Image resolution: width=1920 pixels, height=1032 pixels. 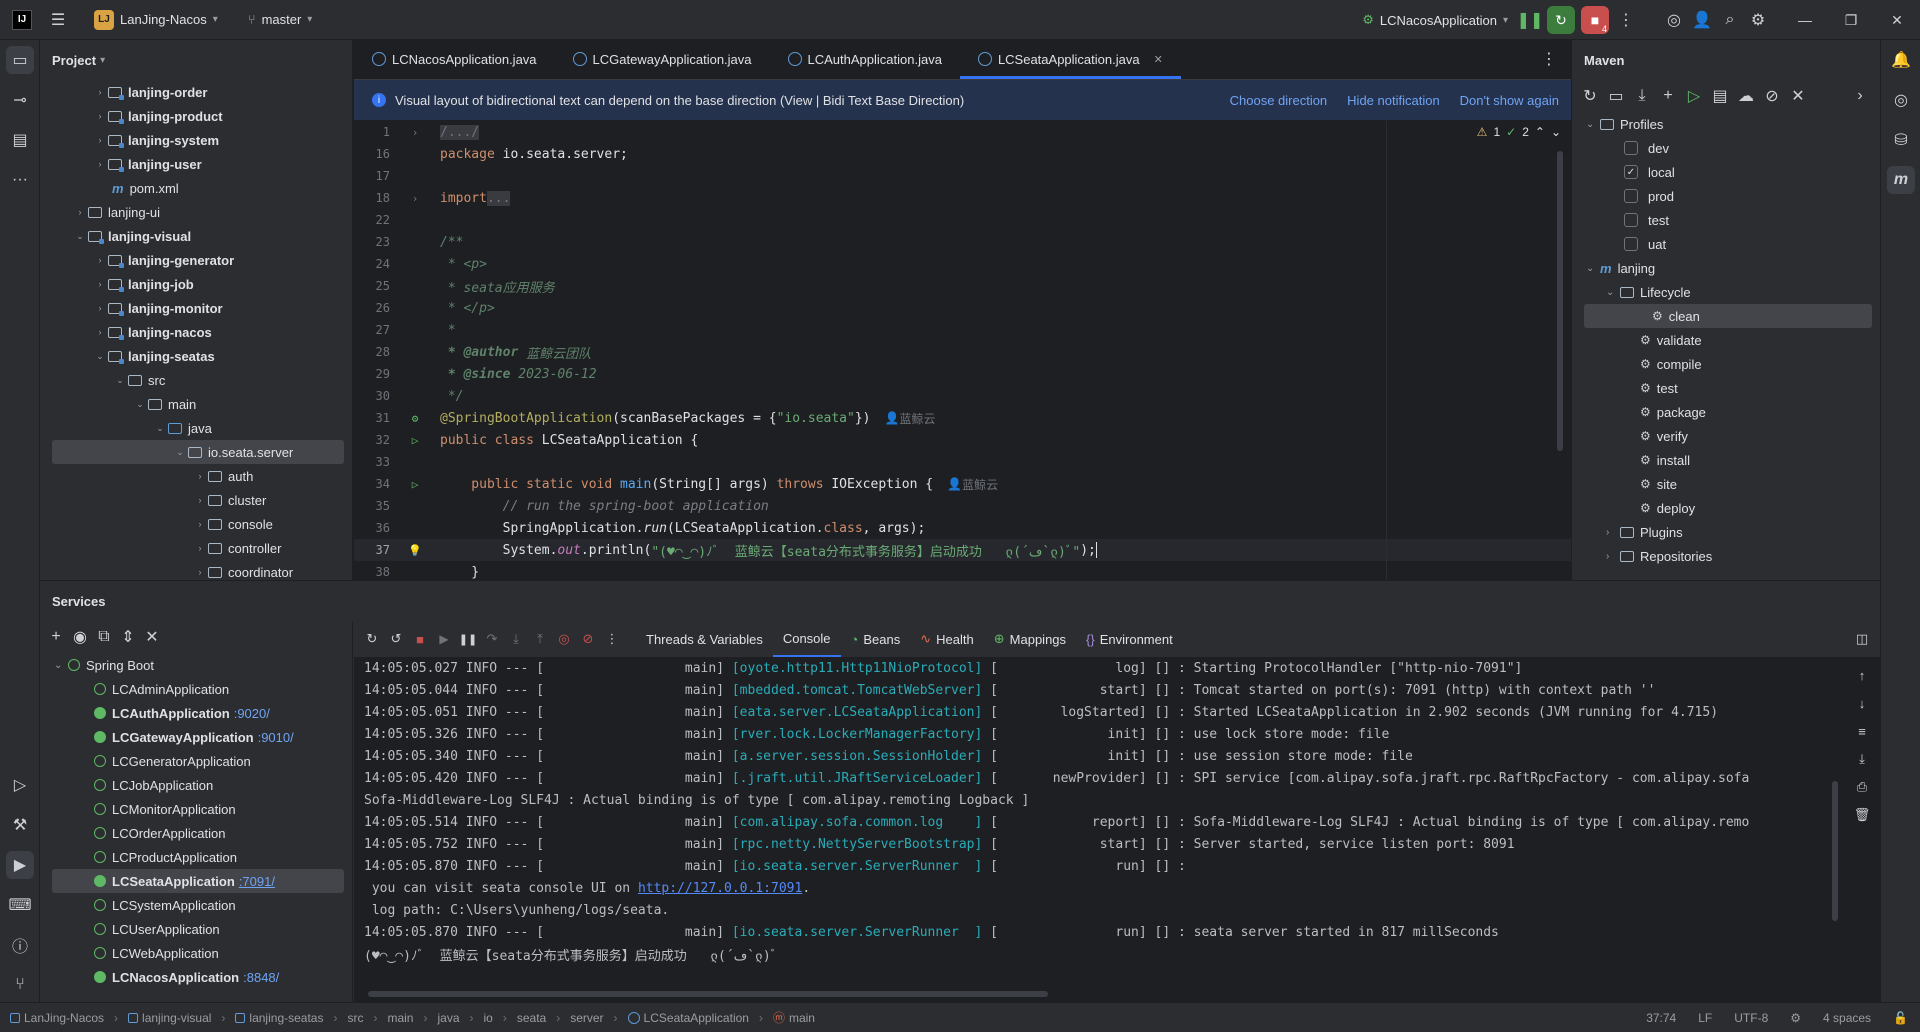 I want to click on log-logger: [com.alipay.sofa.common.log ], so click(x=857, y=822).